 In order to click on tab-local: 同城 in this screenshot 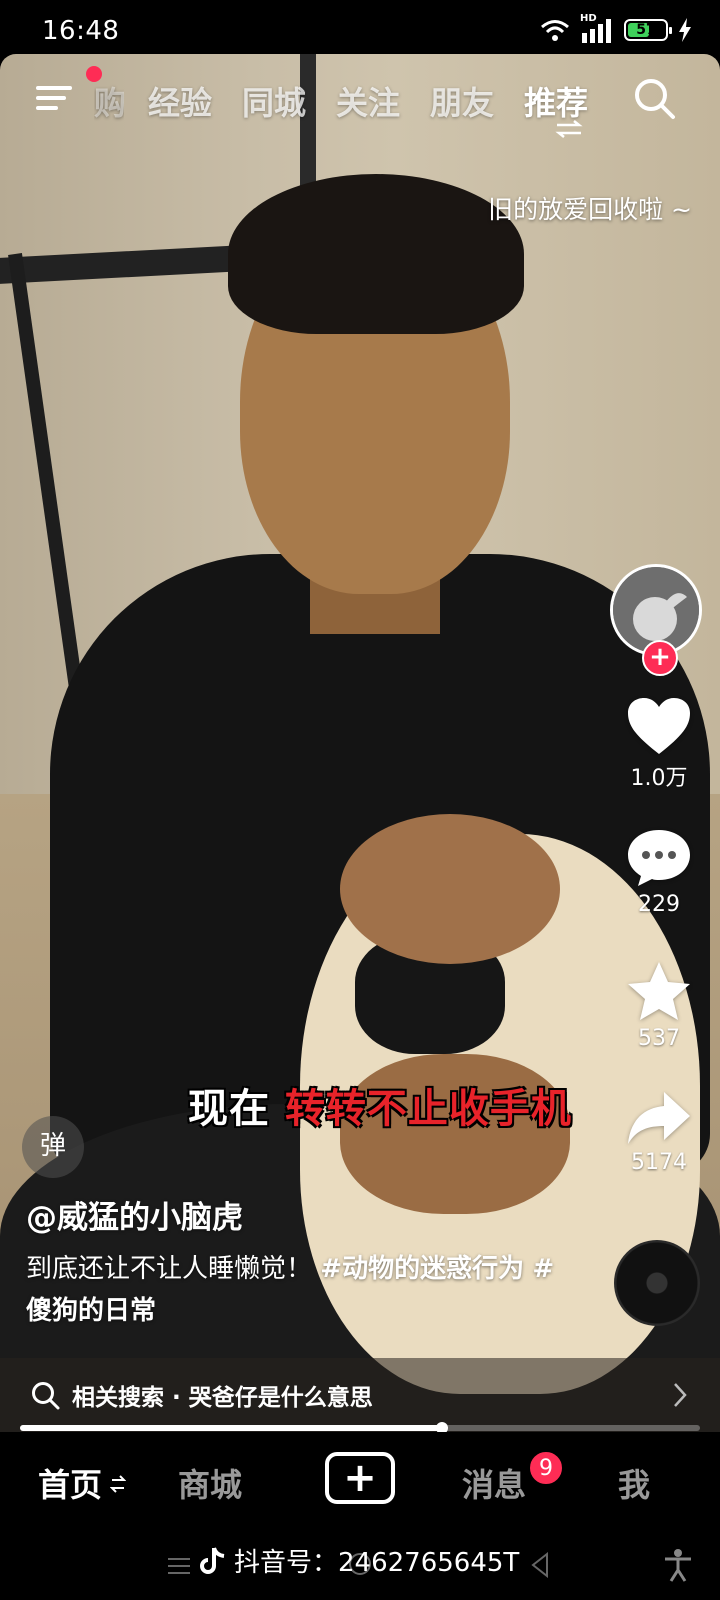, I will do `click(274, 101)`.